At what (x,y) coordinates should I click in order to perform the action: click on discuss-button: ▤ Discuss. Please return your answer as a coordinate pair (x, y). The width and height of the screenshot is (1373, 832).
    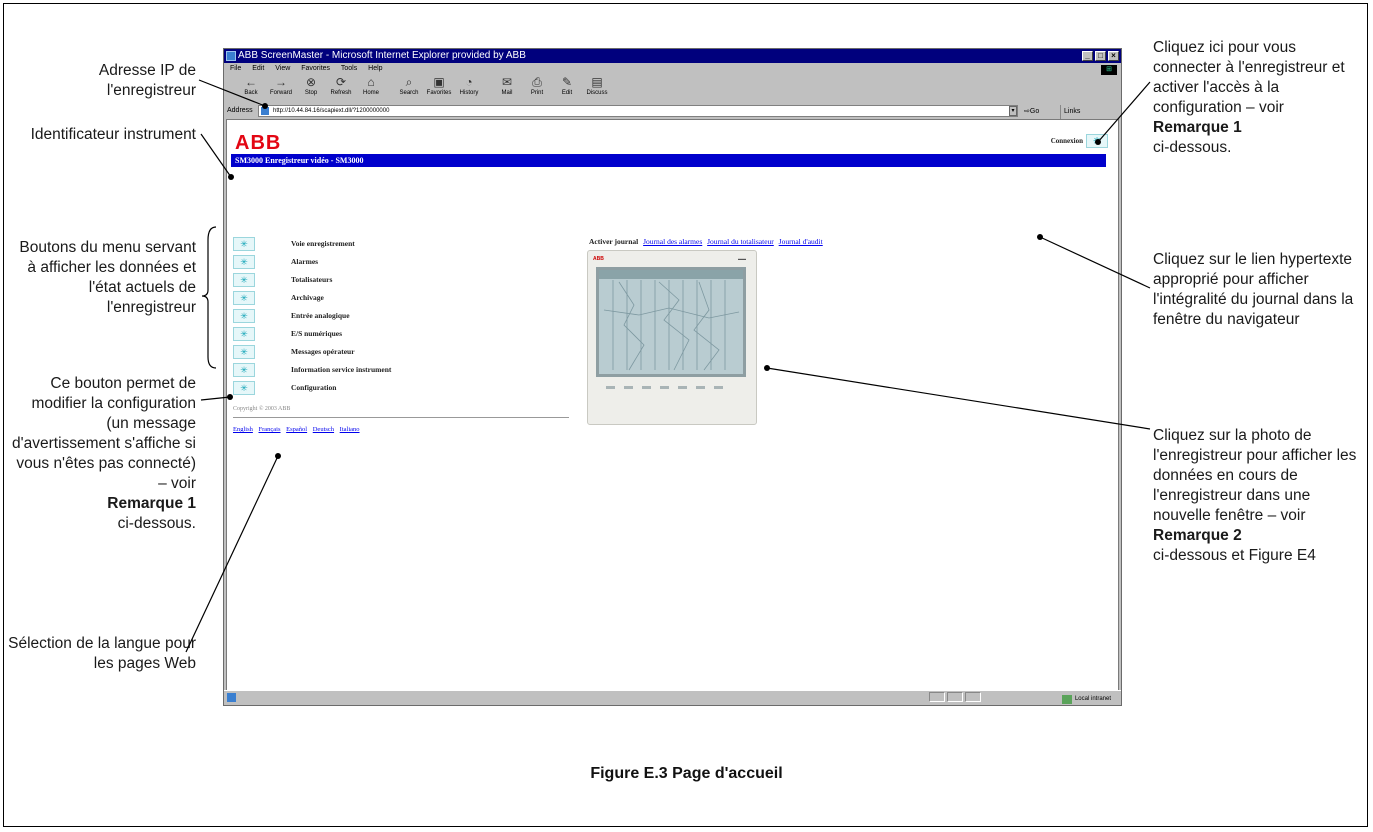
    Looking at the image, I should click on (597, 88).